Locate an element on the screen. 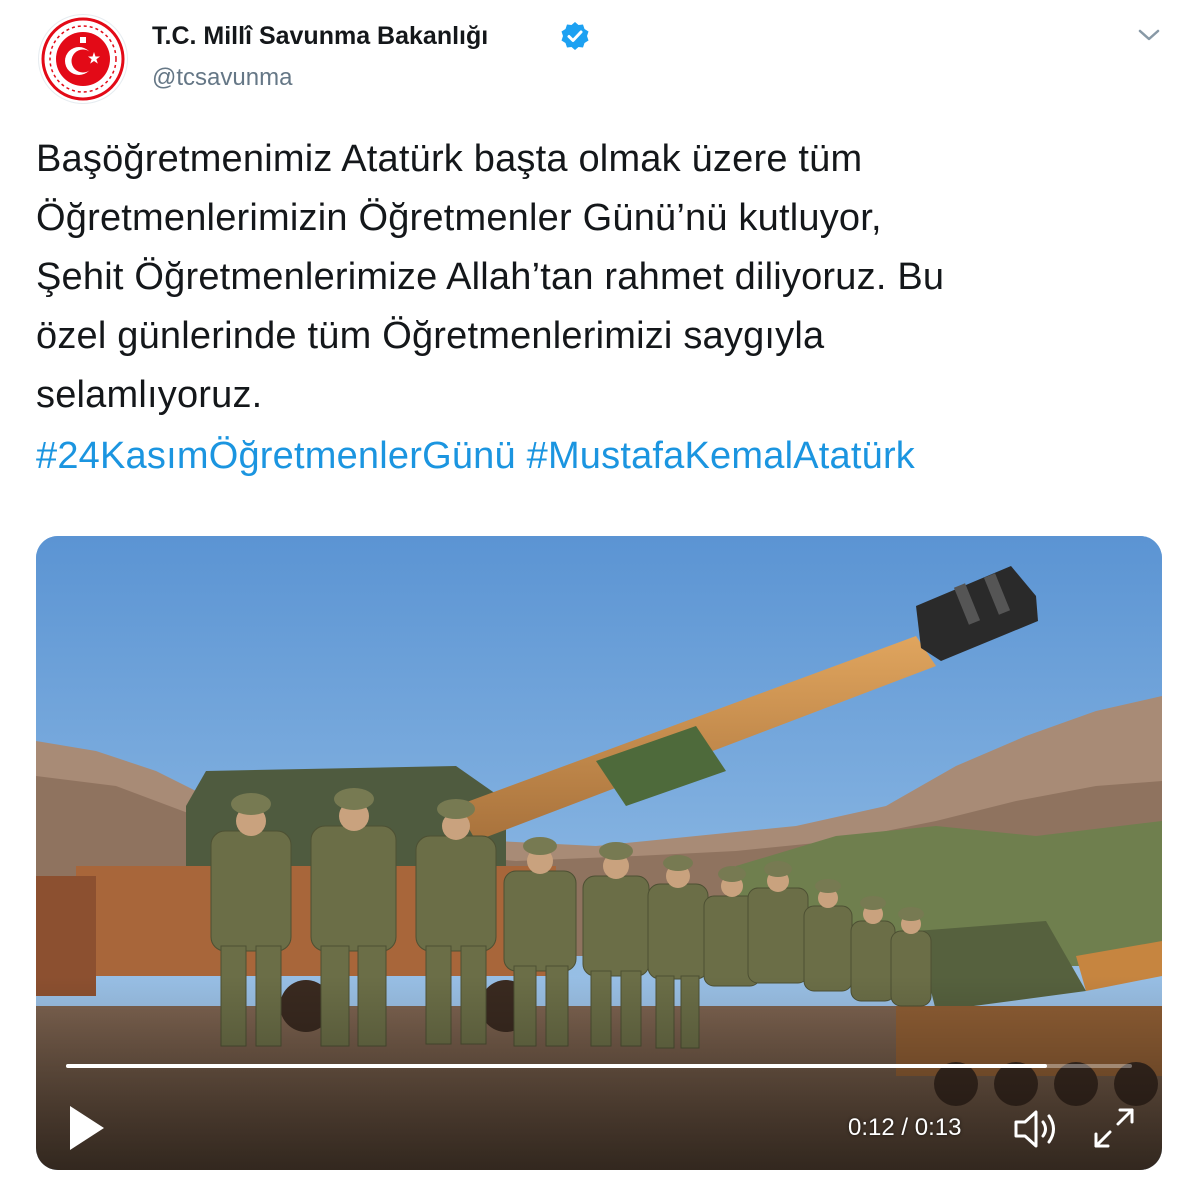 The width and height of the screenshot is (1200, 1200). video-time-display: 0:12 / 0:13 is located at coordinates (905, 1127).